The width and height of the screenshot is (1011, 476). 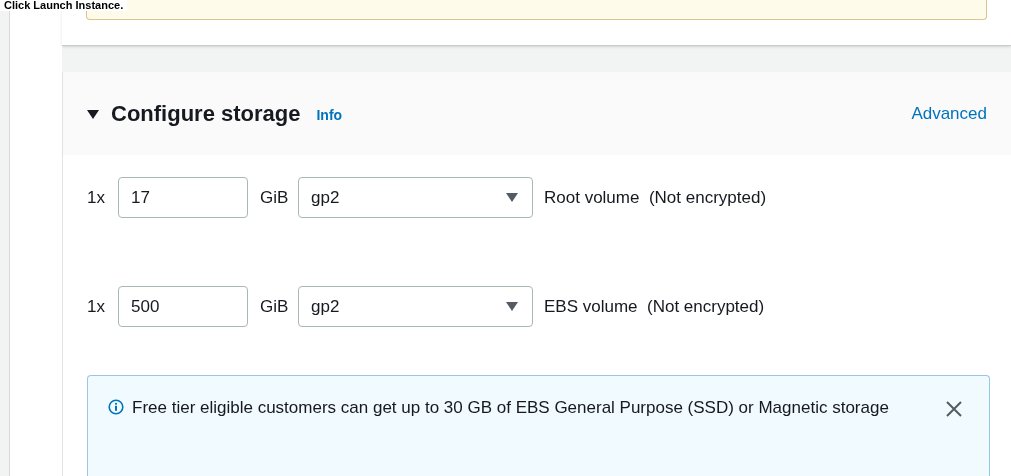 What do you see at coordinates (183, 197) in the screenshot?
I see `volume-size-field: 17` at bounding box center [183, 197].